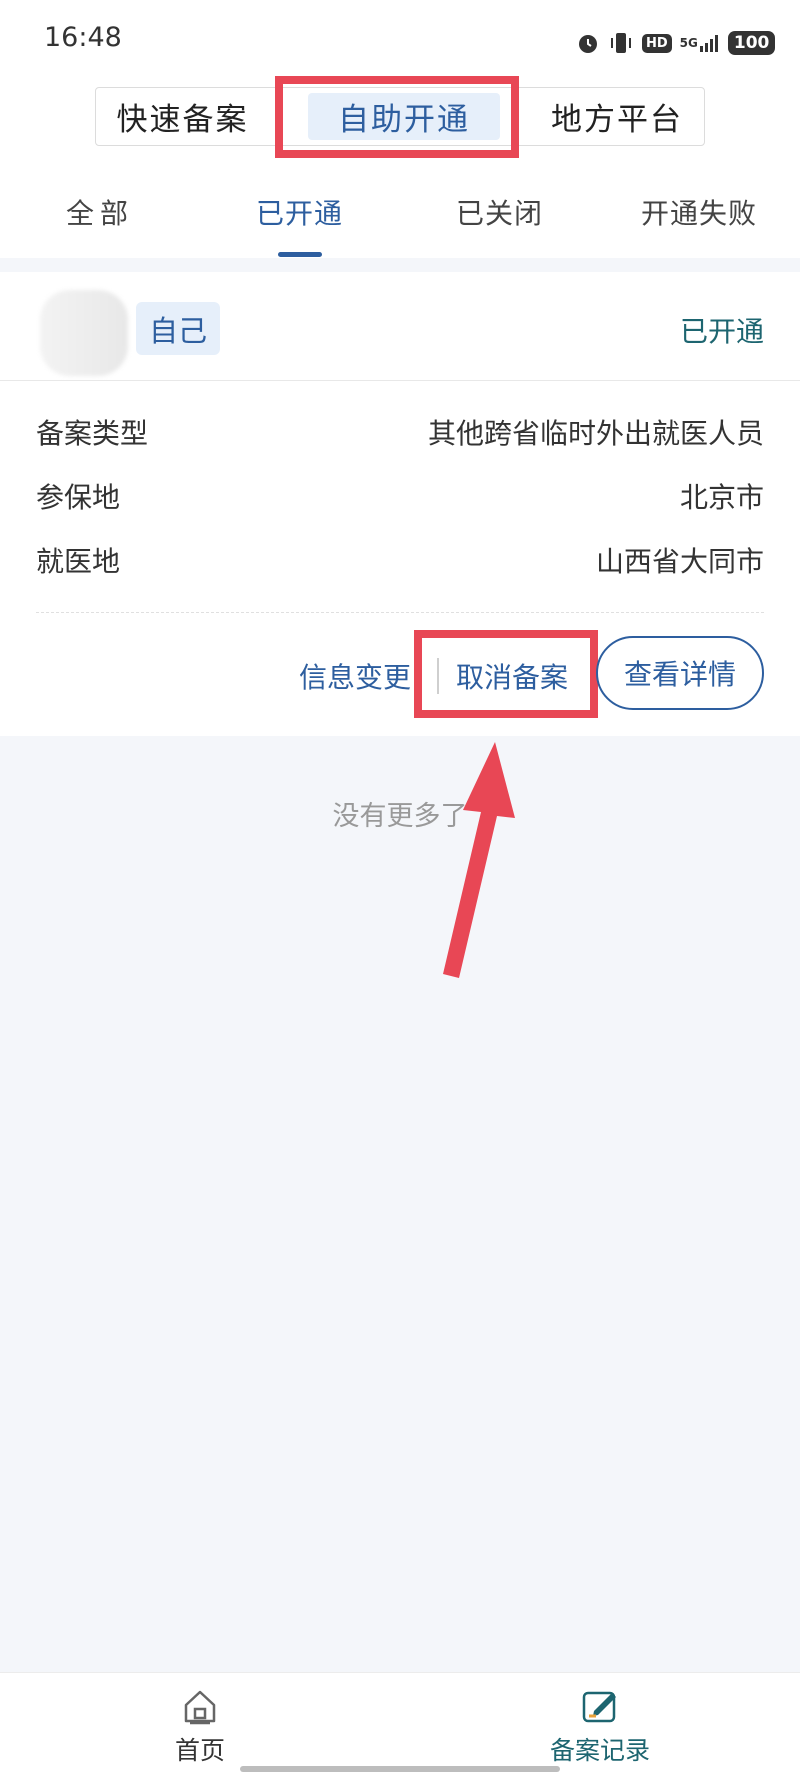 This screenshot has width=800, height=1778. What do you see at coordinates (721, 497) in the screenshot?
I see `row-value-insured-place: 北京市` at bounding box center [721, 497].